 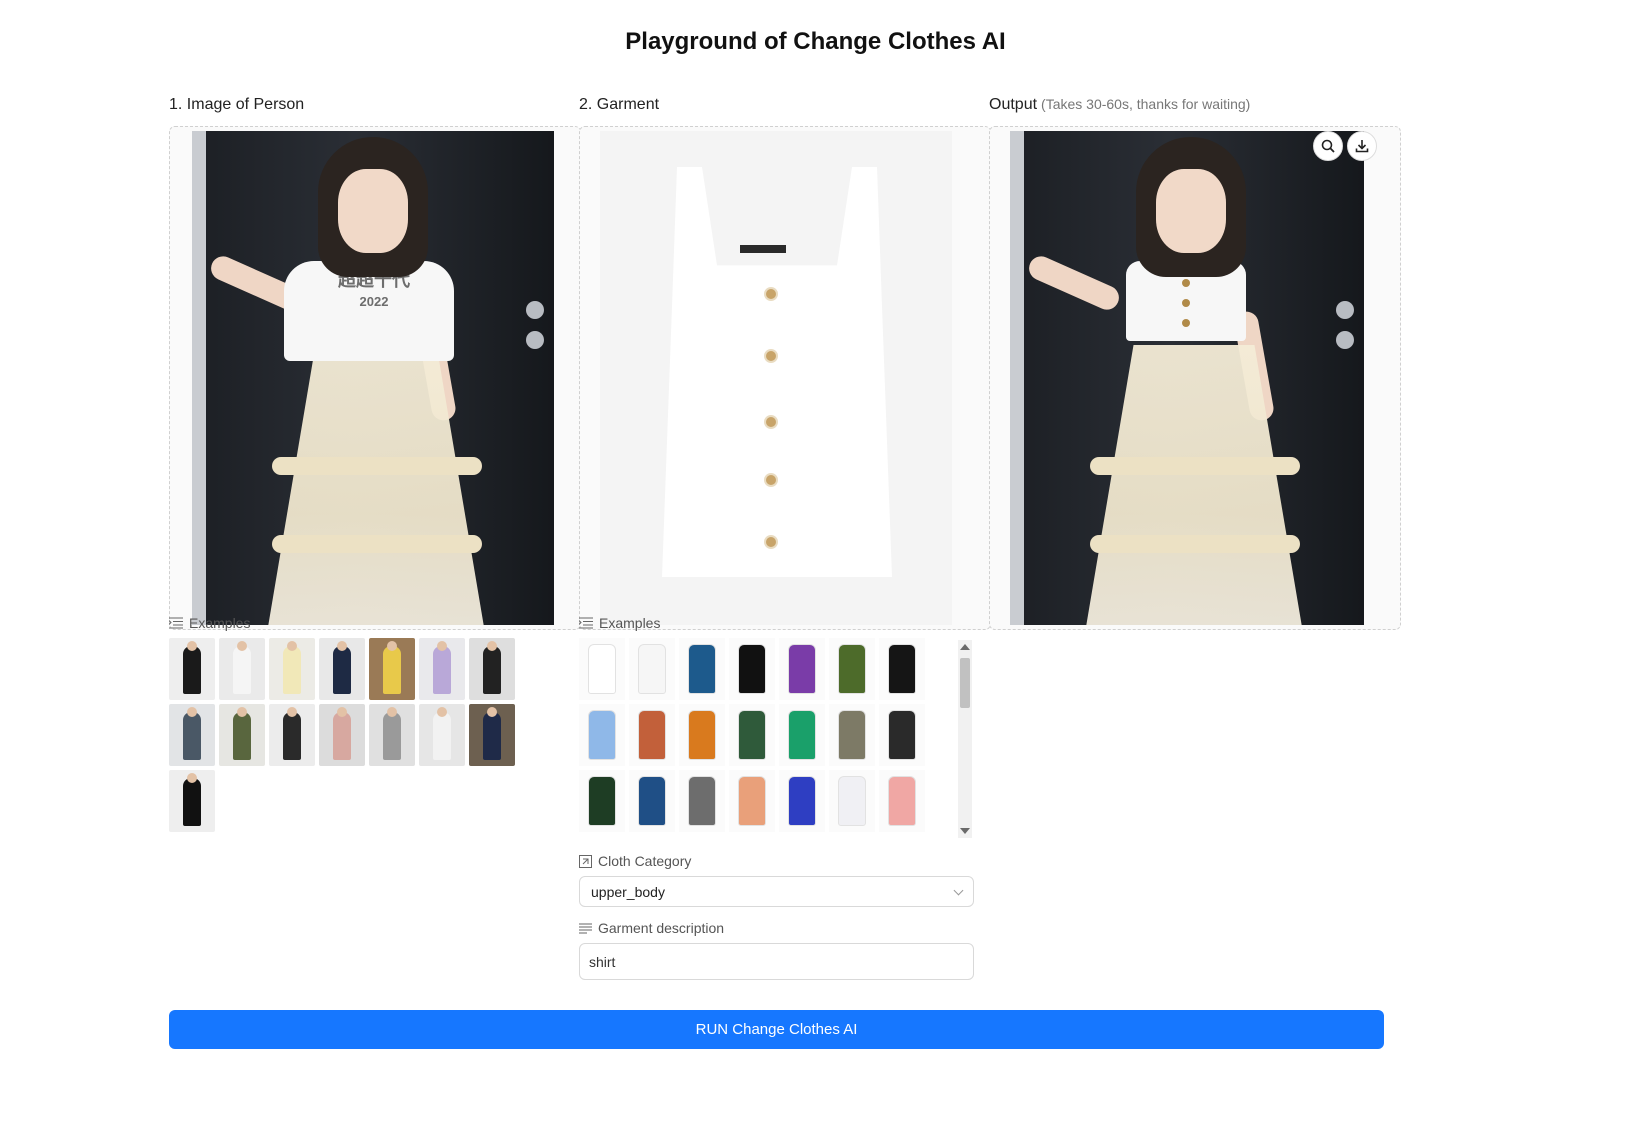 I want to click on garment-image-panel, so click(x=785, y=378).